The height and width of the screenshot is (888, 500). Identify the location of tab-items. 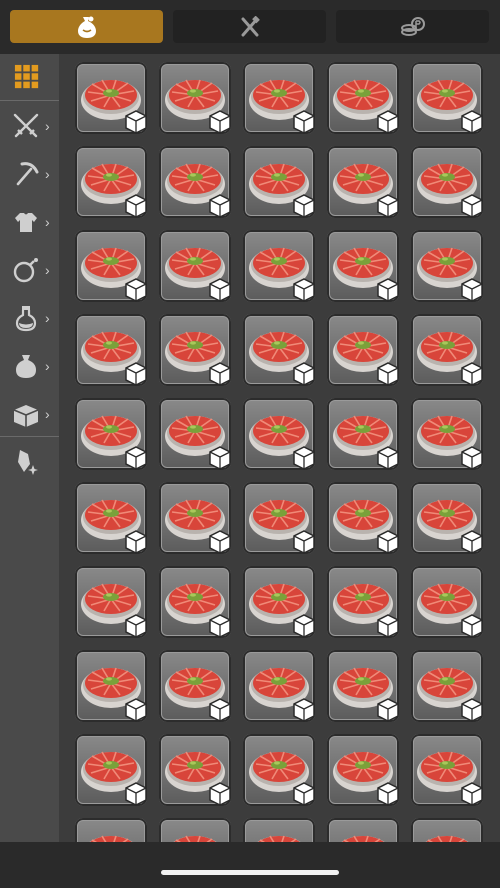
(86, 26).